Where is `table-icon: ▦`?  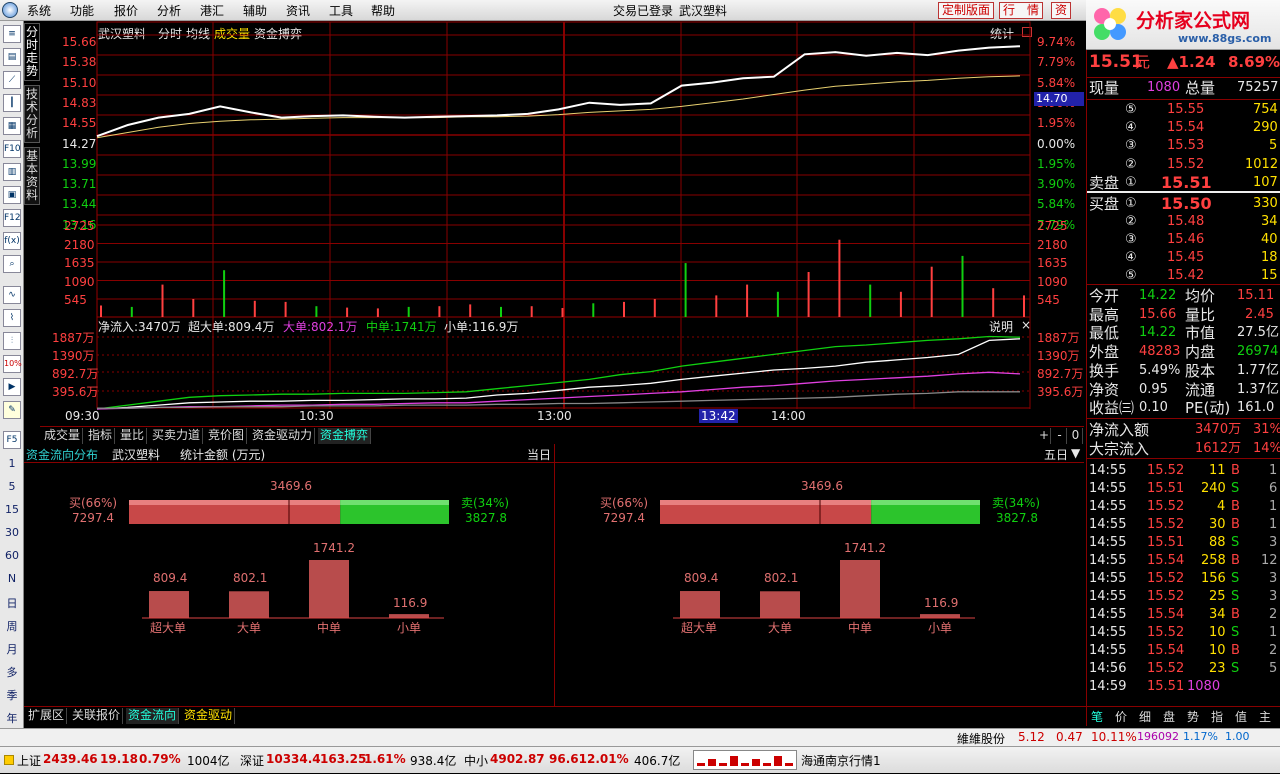 table-icon: ▦ is located at coordinates (12, 126).